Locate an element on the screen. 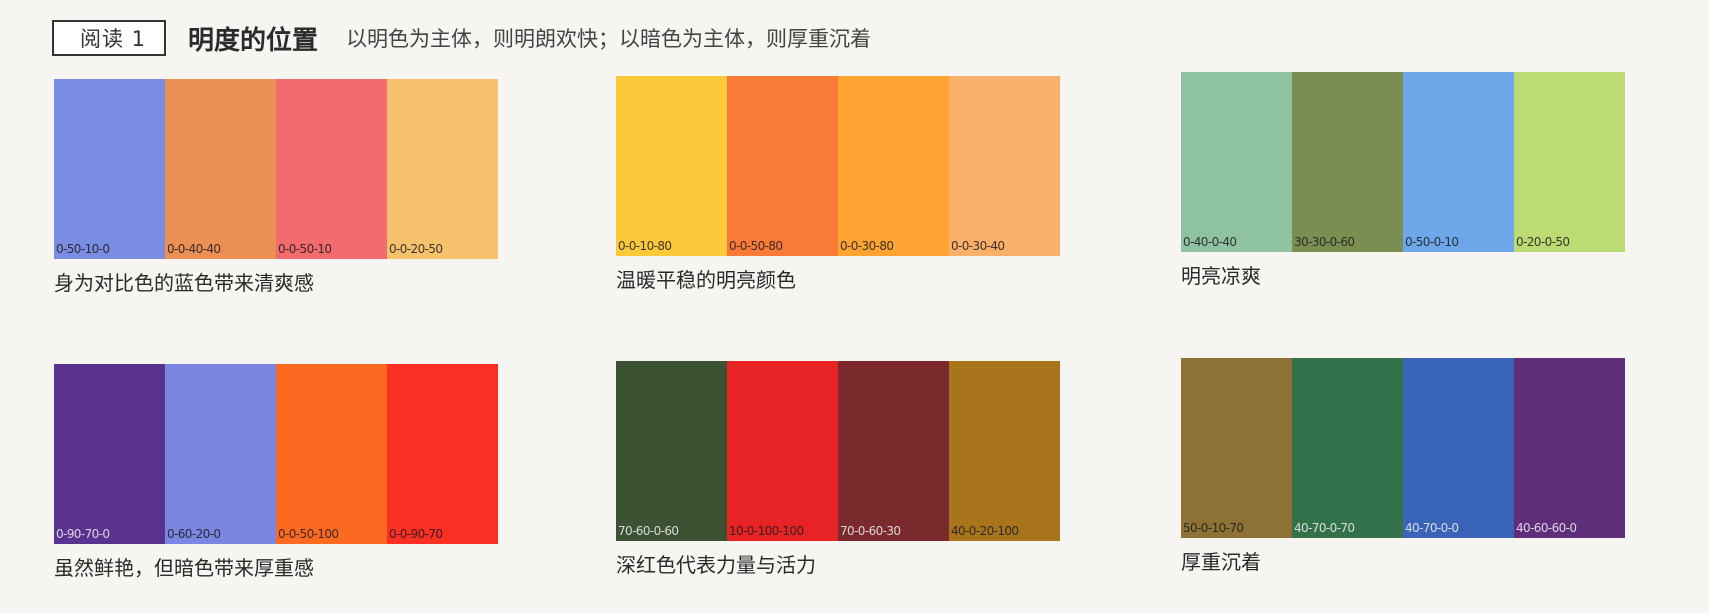 Image resolution: width=1709 pixels, height=613 pixels. color-swatch-3: 0-0-50-100 is located at coordinates (331, 454).